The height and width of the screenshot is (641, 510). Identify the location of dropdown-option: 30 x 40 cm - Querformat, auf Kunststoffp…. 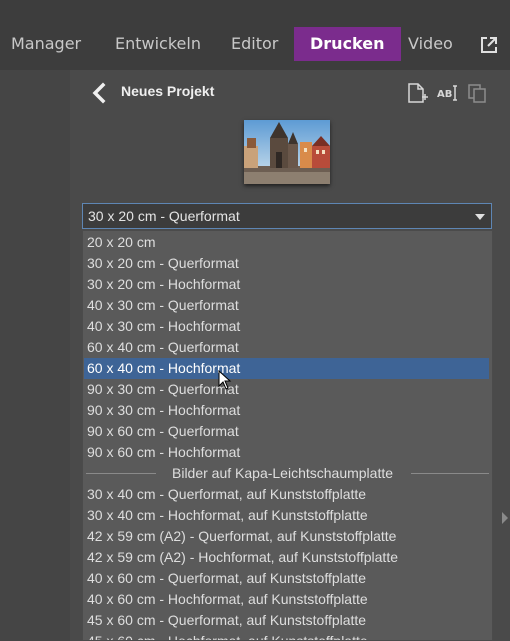
(286, 494).